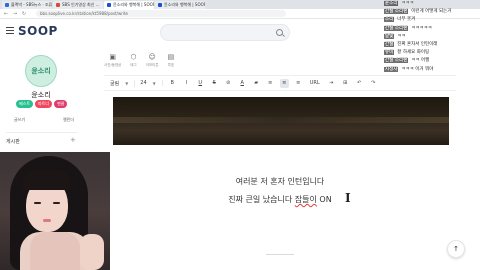 This screenshot has width=480, height=270. What do you see at coordinates (151, 83) in the screenshot?
I see `font-size-select: 24 ▼` at bounding box center [151, 83].